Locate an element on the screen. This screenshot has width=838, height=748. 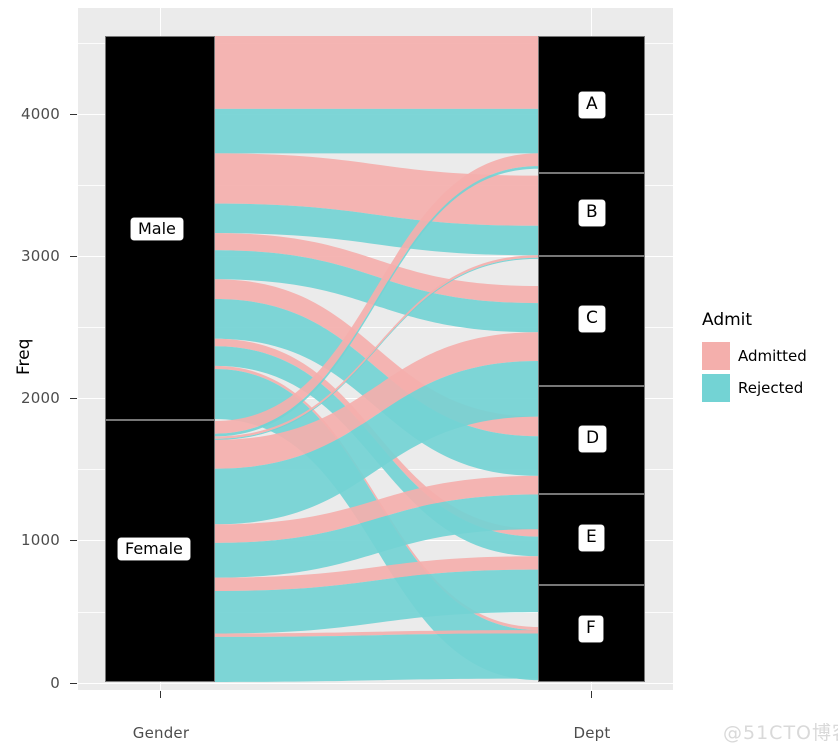
watermark: @51CTO博客 is located at coordinates (780, 733).